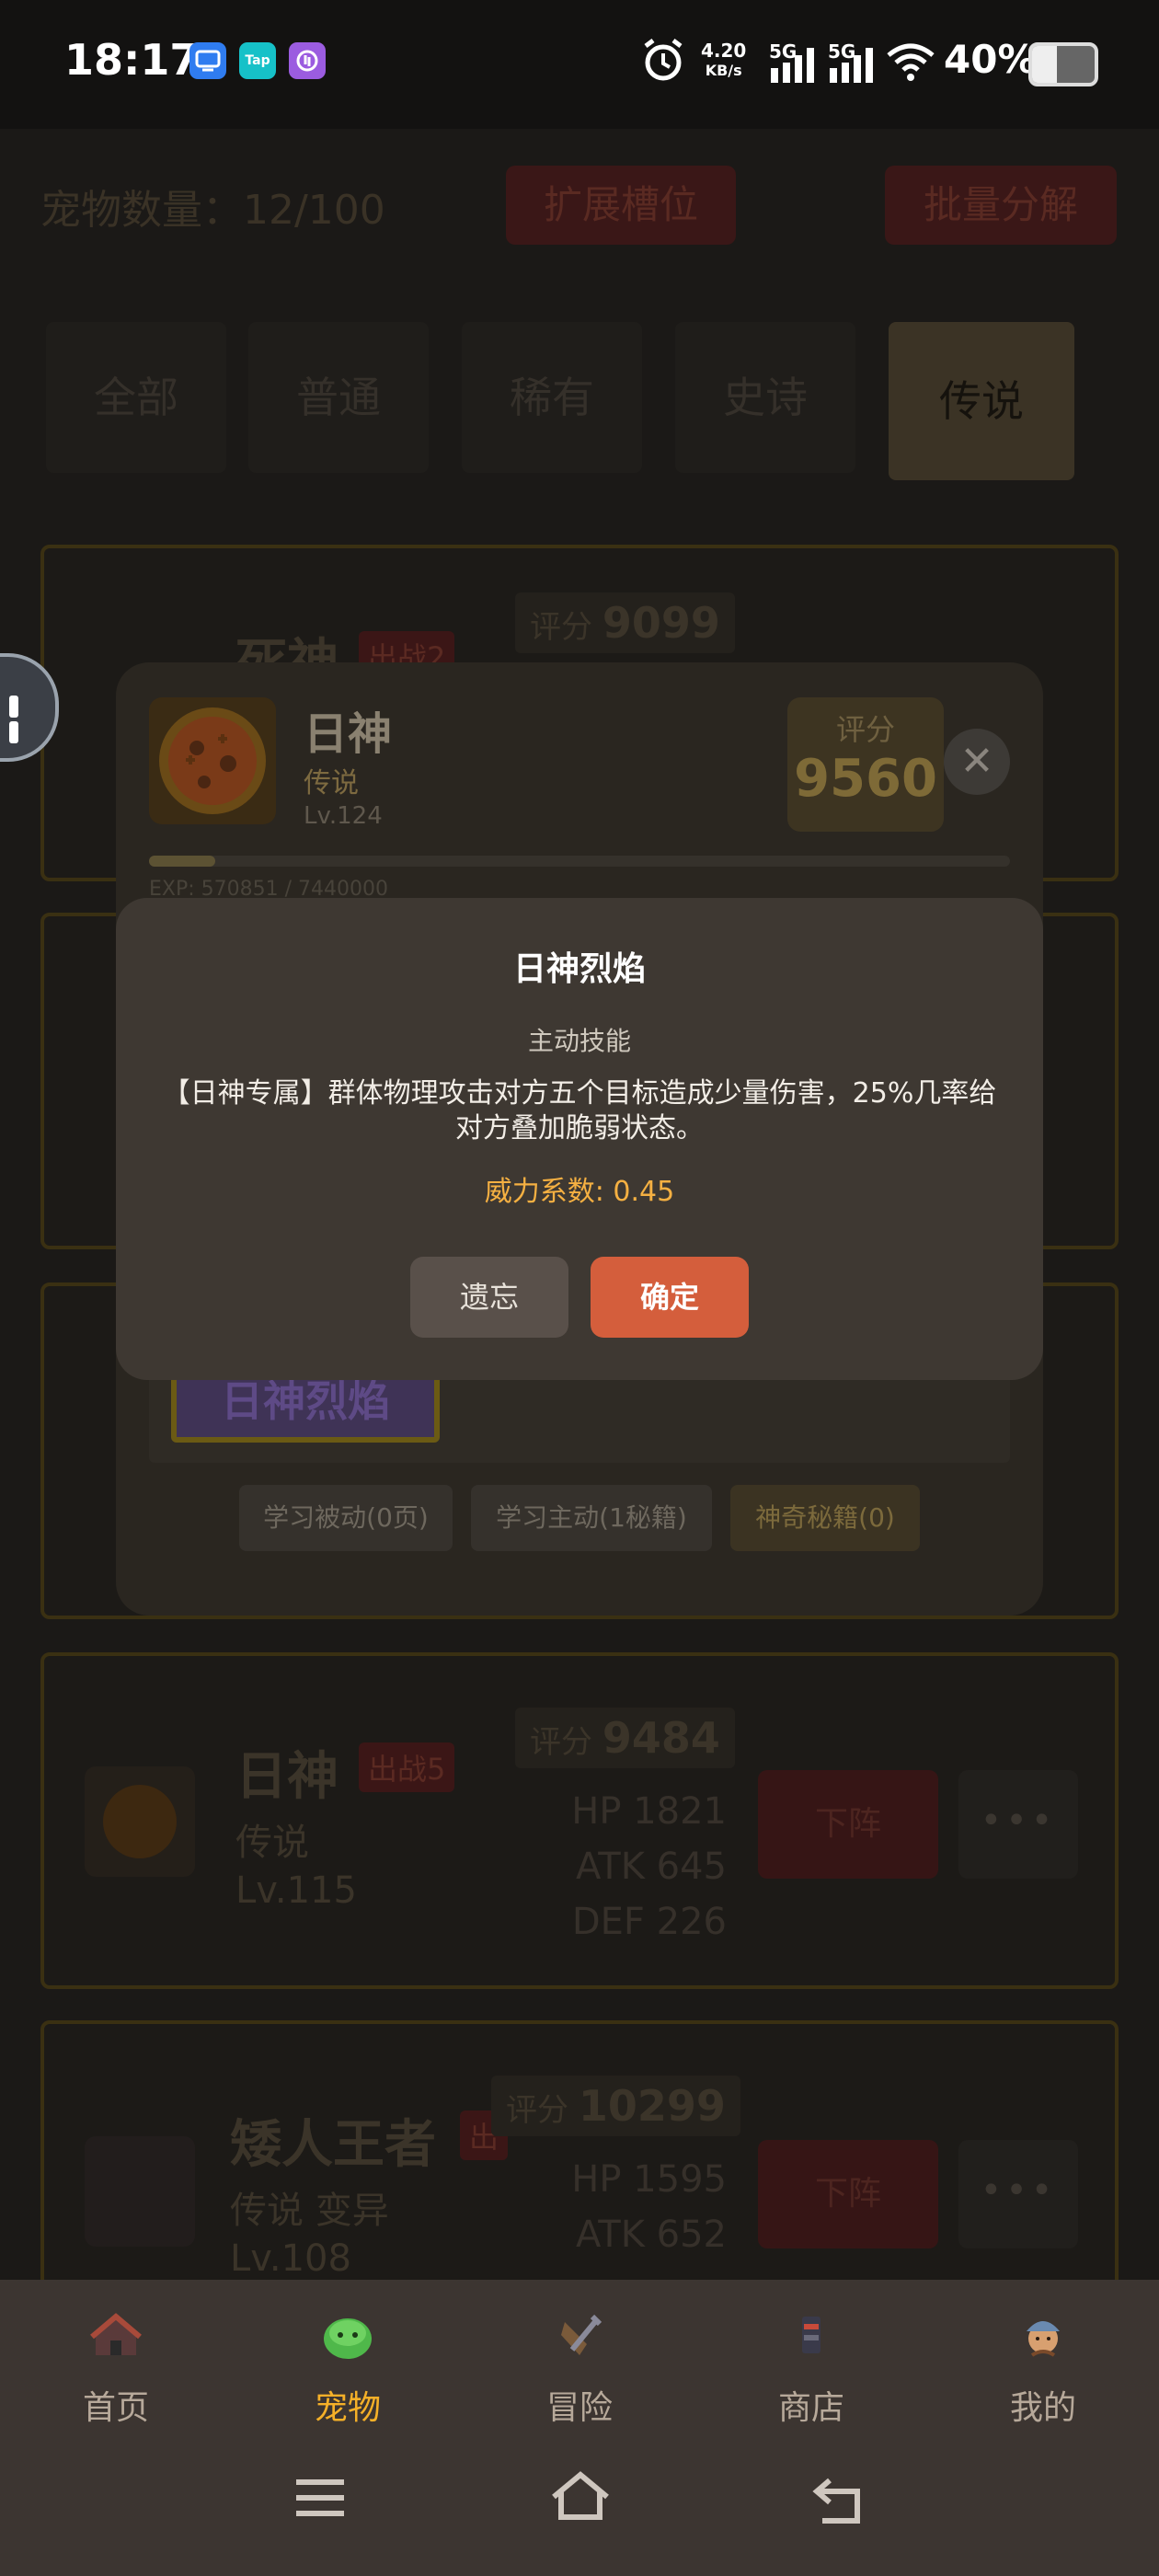 The image size is (1159, 2576). What do you see at coordinates (407, 1767) in the screenshot?
I see `battle-slot-badge: 出战5` at bounding box center [407, 1767].